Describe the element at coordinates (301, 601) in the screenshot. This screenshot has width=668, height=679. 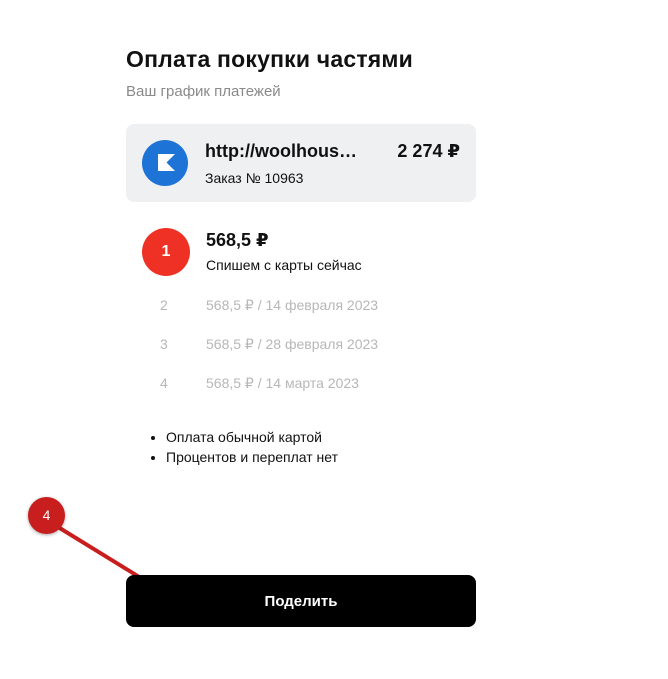
I see `split-payment-button: Поделить` at that location.